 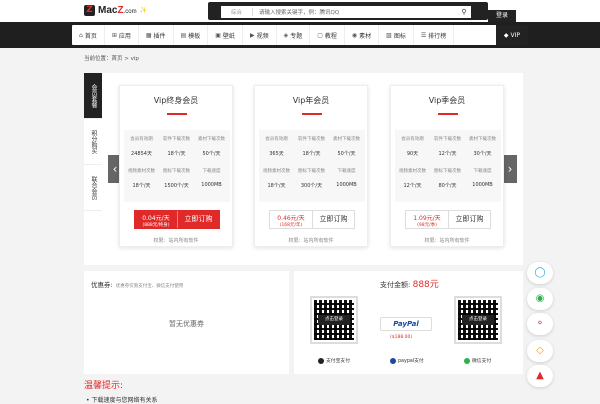 I want to click on tab-joint-membership: 联合会员, so click(x=93, y=188).